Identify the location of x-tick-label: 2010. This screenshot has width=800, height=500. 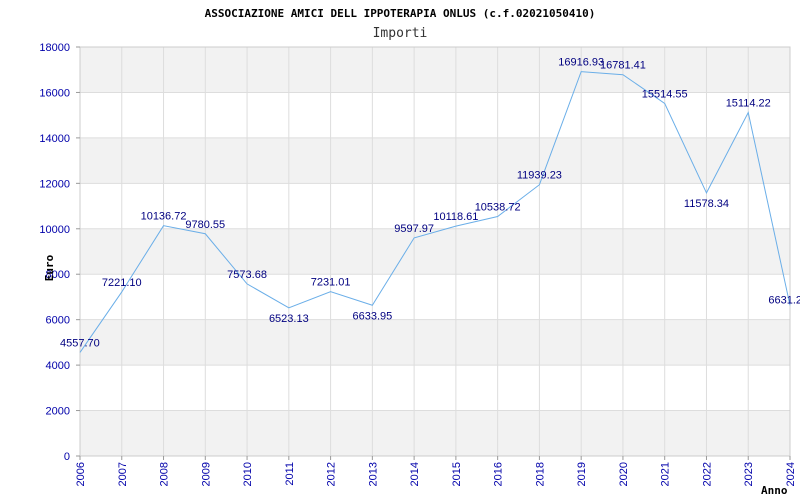
(248, 474).